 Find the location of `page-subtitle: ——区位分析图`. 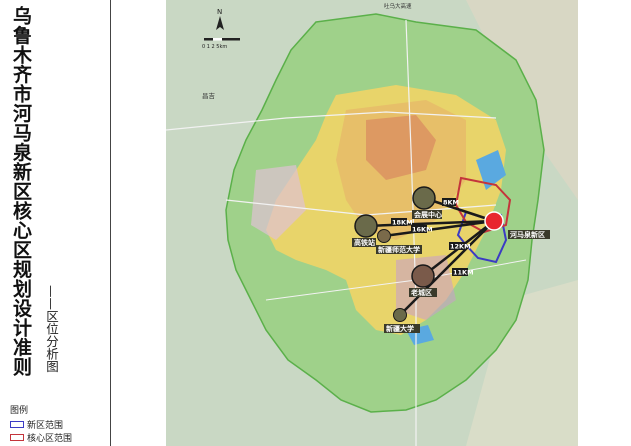

page-subtitle: ——区位分析图 is located at coordinates (51, 329).